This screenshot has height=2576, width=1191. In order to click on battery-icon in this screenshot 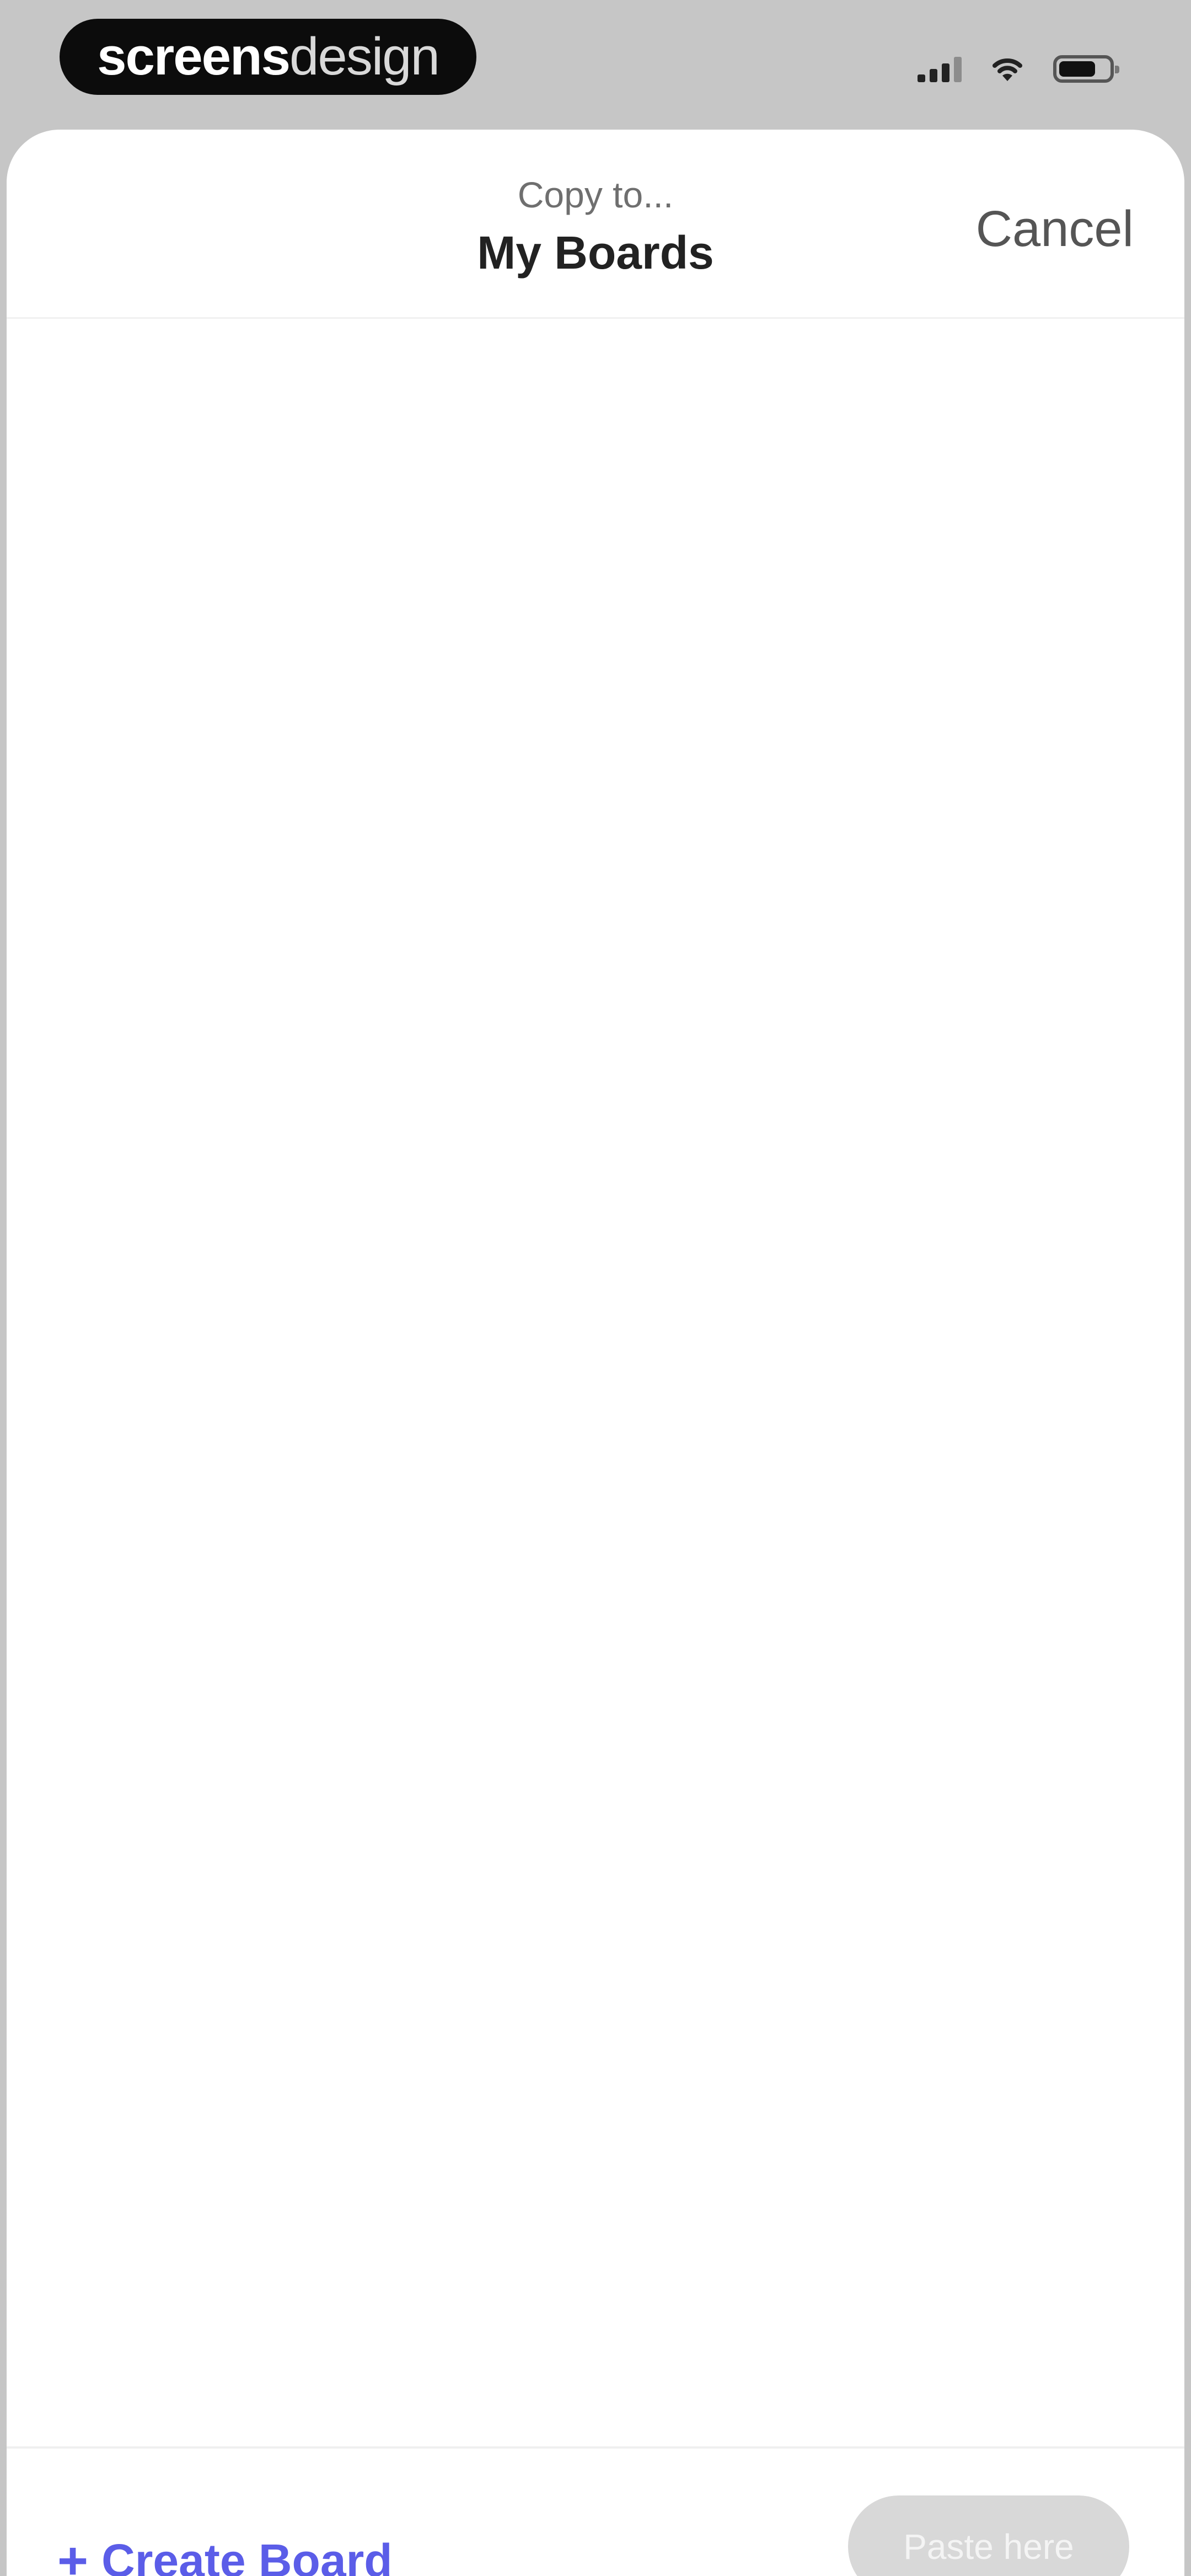, I will do `click(1086, 69)`.